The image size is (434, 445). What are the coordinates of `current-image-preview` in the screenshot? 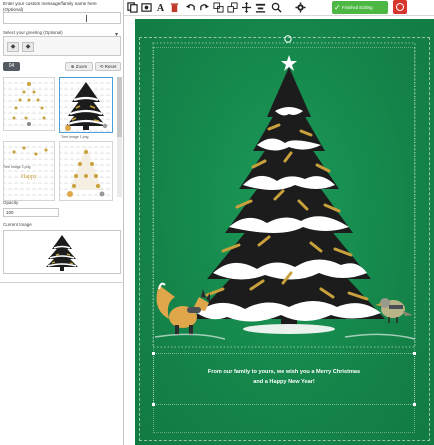 It's located at (62, 252).